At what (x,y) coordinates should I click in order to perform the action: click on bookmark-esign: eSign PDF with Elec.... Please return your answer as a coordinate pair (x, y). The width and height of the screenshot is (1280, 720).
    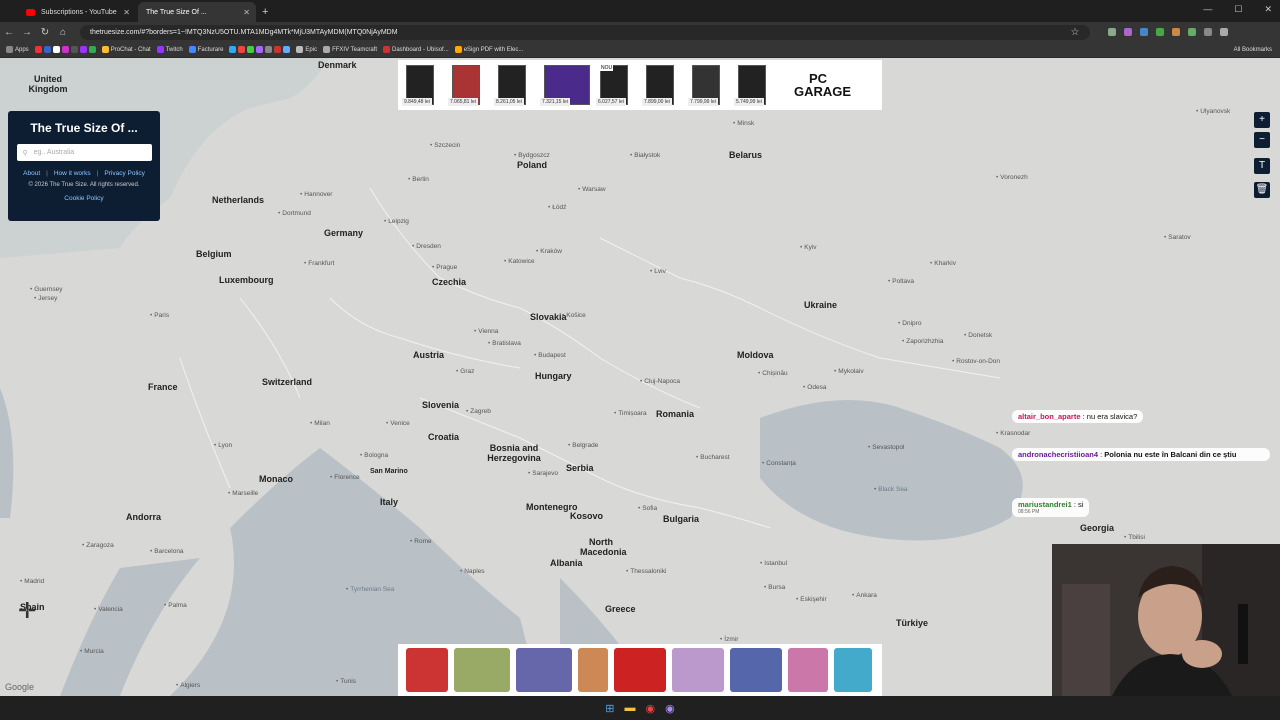
    Looking at the image, I should click on (488, 49).